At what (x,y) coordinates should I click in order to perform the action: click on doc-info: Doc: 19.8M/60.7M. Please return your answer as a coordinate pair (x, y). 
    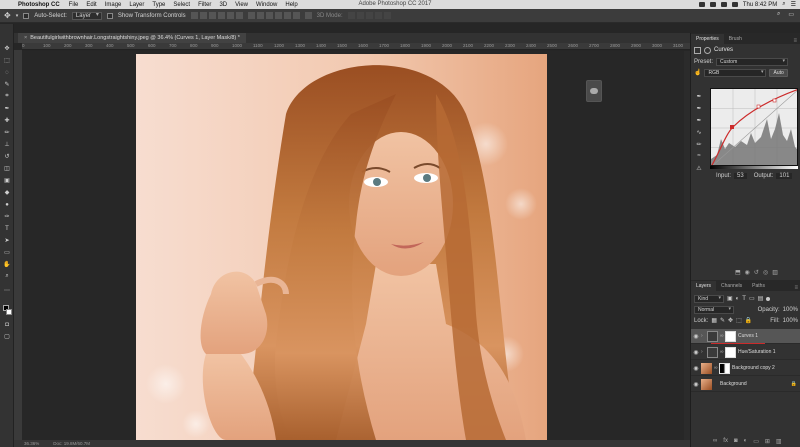
    Looking at the image, I should click on (71, 443).